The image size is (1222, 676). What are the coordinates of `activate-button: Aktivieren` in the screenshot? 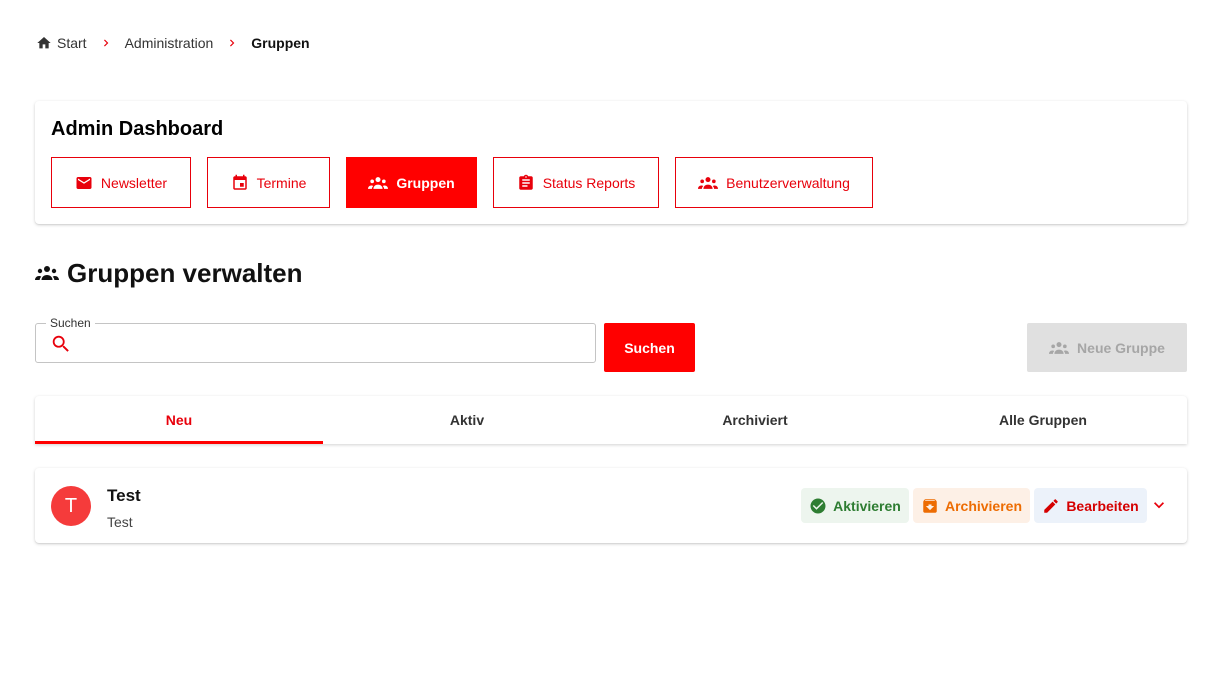 It's located at (855, 505).